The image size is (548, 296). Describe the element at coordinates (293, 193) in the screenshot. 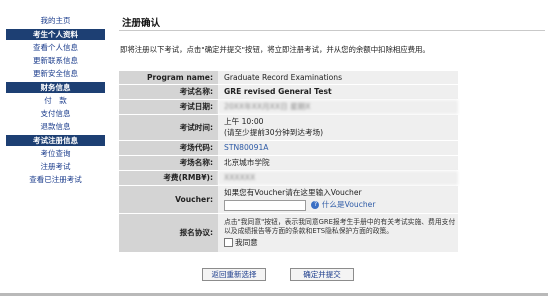

I see `voucher-hint: 如果您有Voucher请在这里输入Voucher` at that location.